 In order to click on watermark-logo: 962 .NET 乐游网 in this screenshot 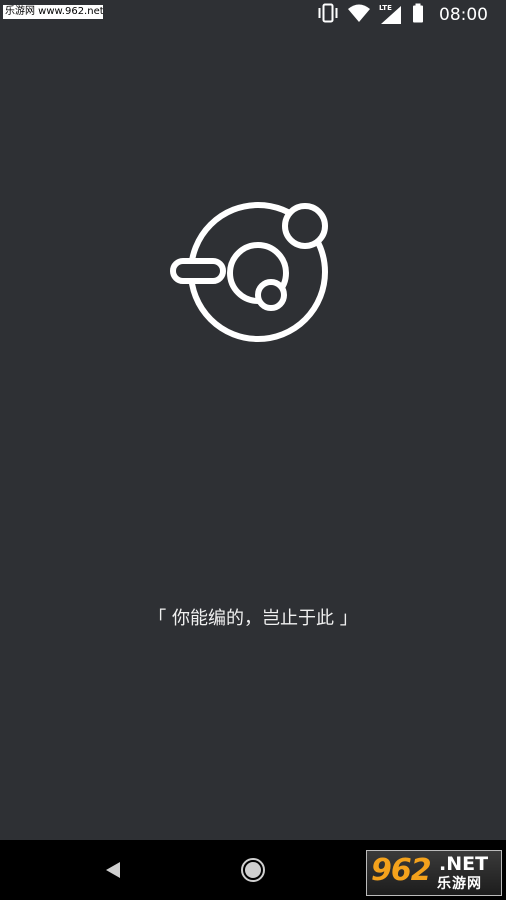, I will do `click(434, 873)`.